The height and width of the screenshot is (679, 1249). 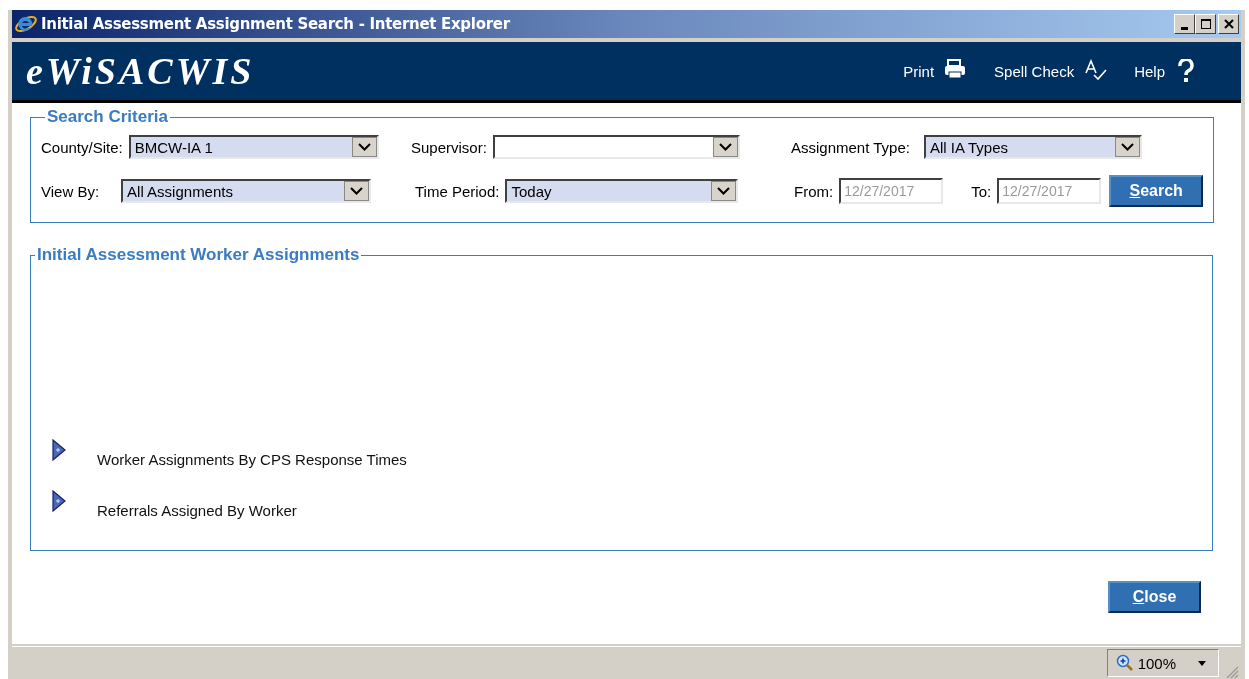 I want to click on close-button: Close, so click(x=1154, y=597).